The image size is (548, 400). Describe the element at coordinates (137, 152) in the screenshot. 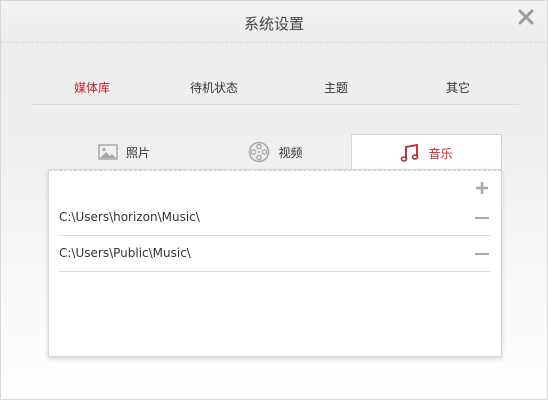

I see `tab-photos-label: 照片` at that location.